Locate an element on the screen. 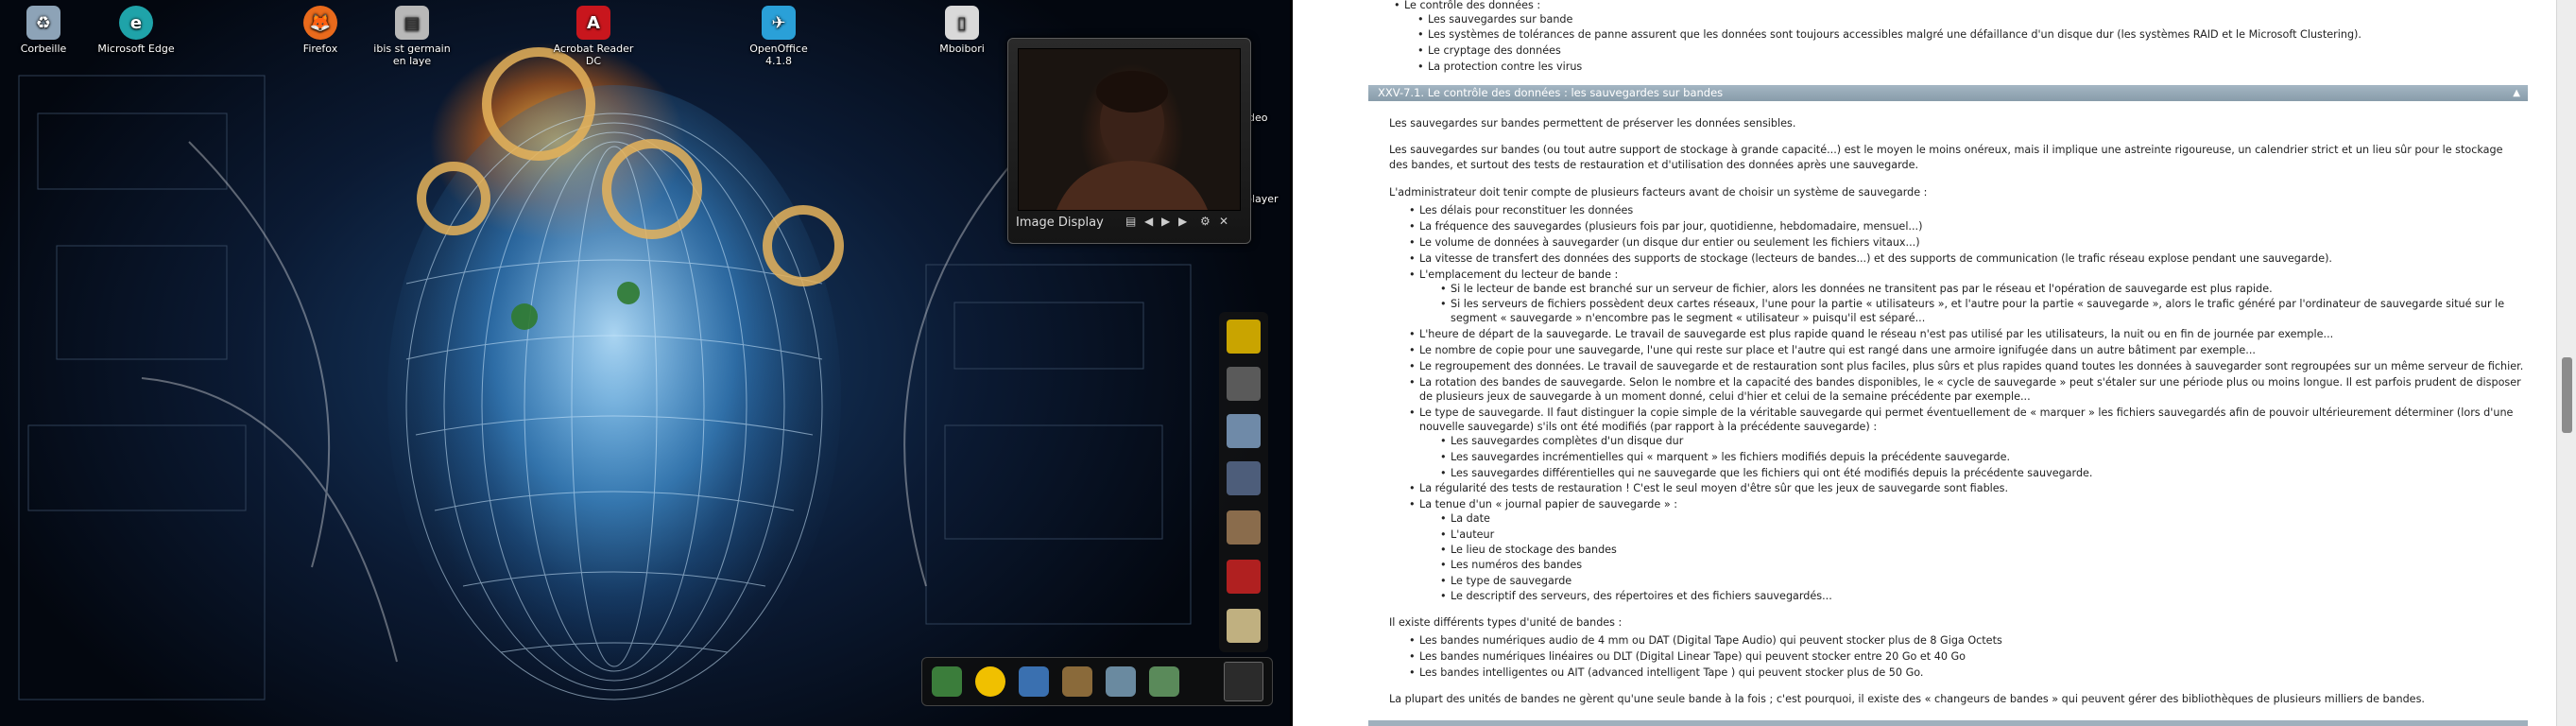  photo-grid-icon is located at coordinates (1244, 527).